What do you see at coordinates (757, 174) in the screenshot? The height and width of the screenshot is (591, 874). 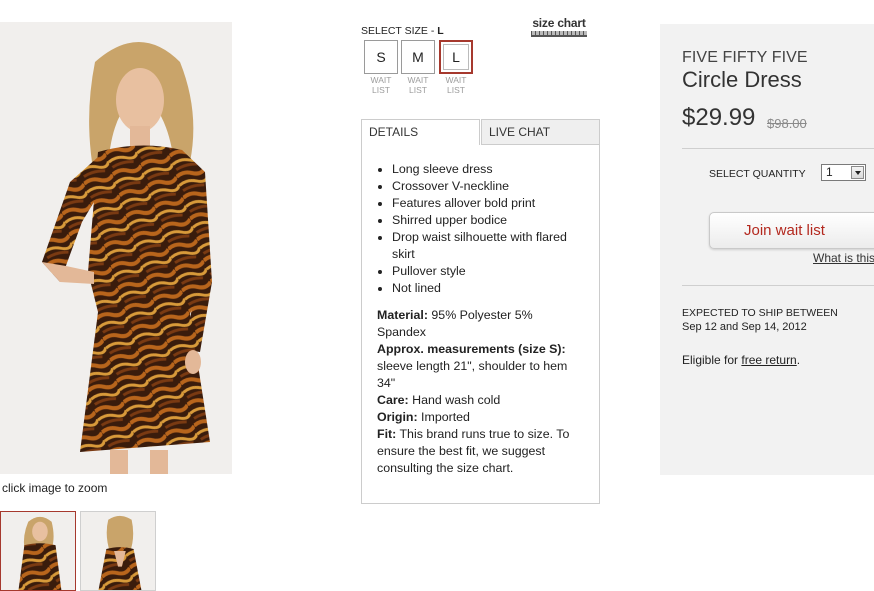 I see `quantity-label: SELECT QUANTITY` at bounding box center [757, 174].